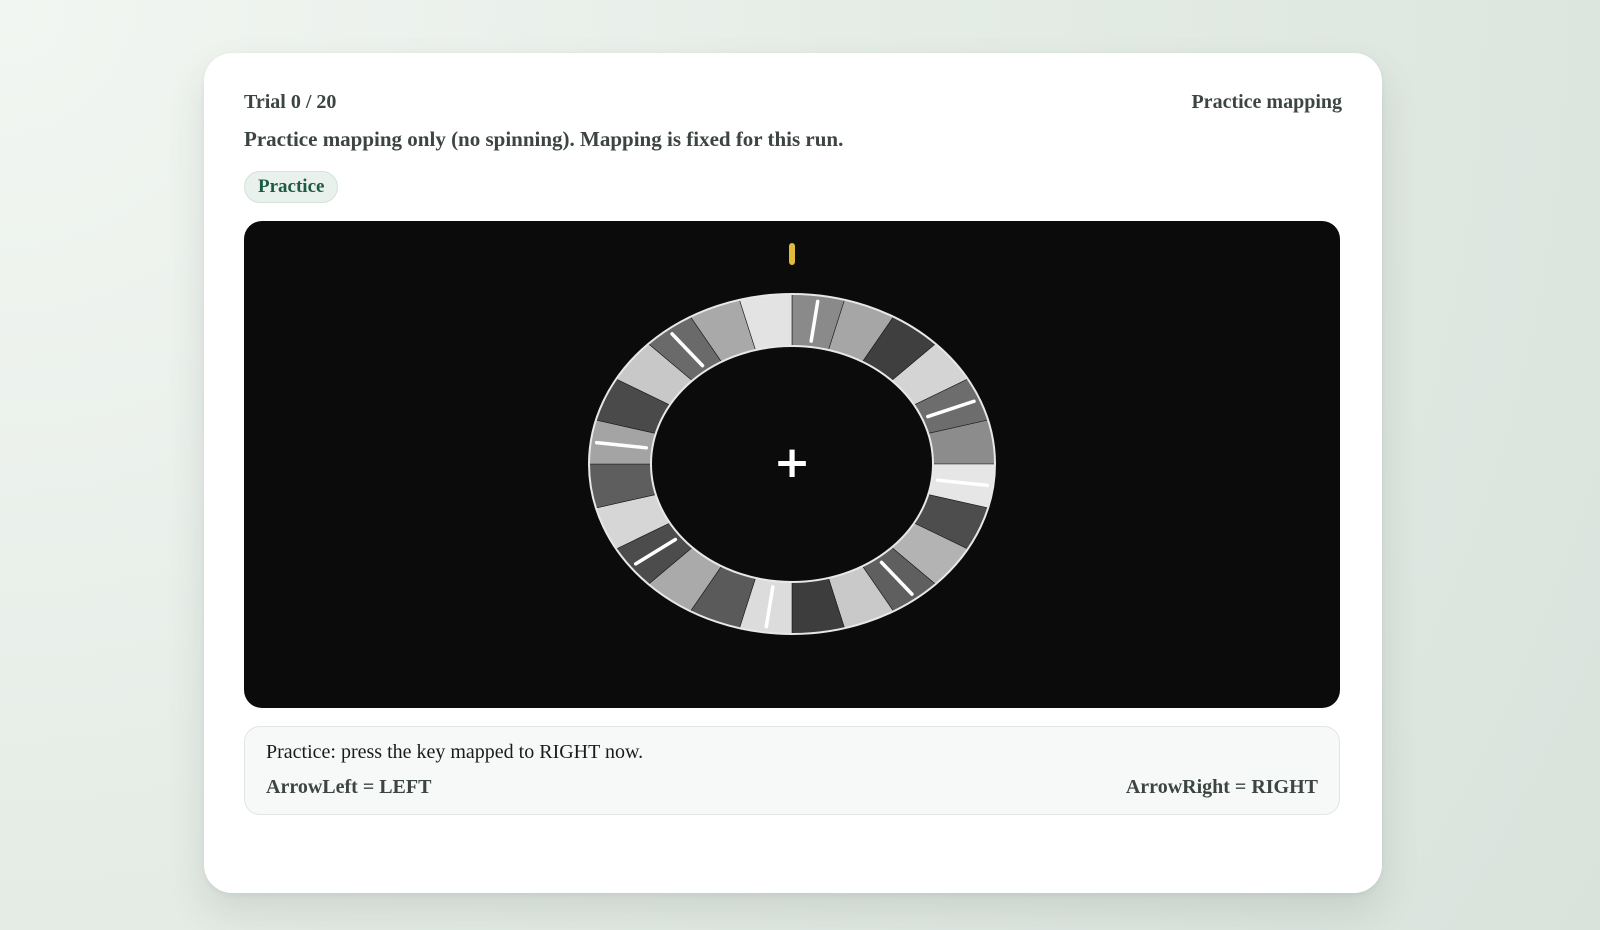 The width and height of the screenshot is (1600, 930). What do you see at coordinates (792, 254) in the screenshot?
I see `pointer-marker` at bounding box center [792, 254].